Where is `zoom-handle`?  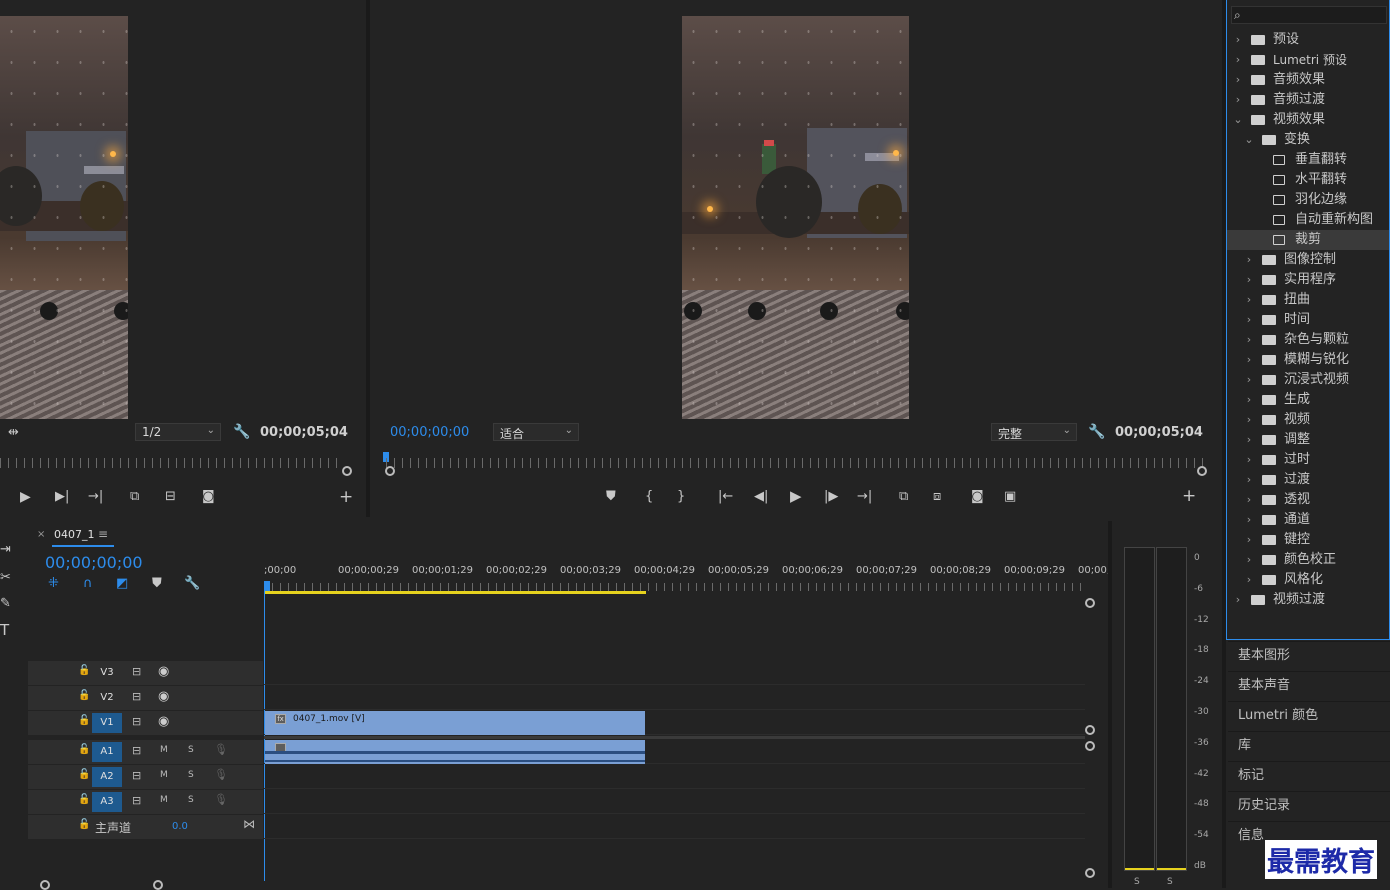
zoom-handle is located at coordinates (347, 471).